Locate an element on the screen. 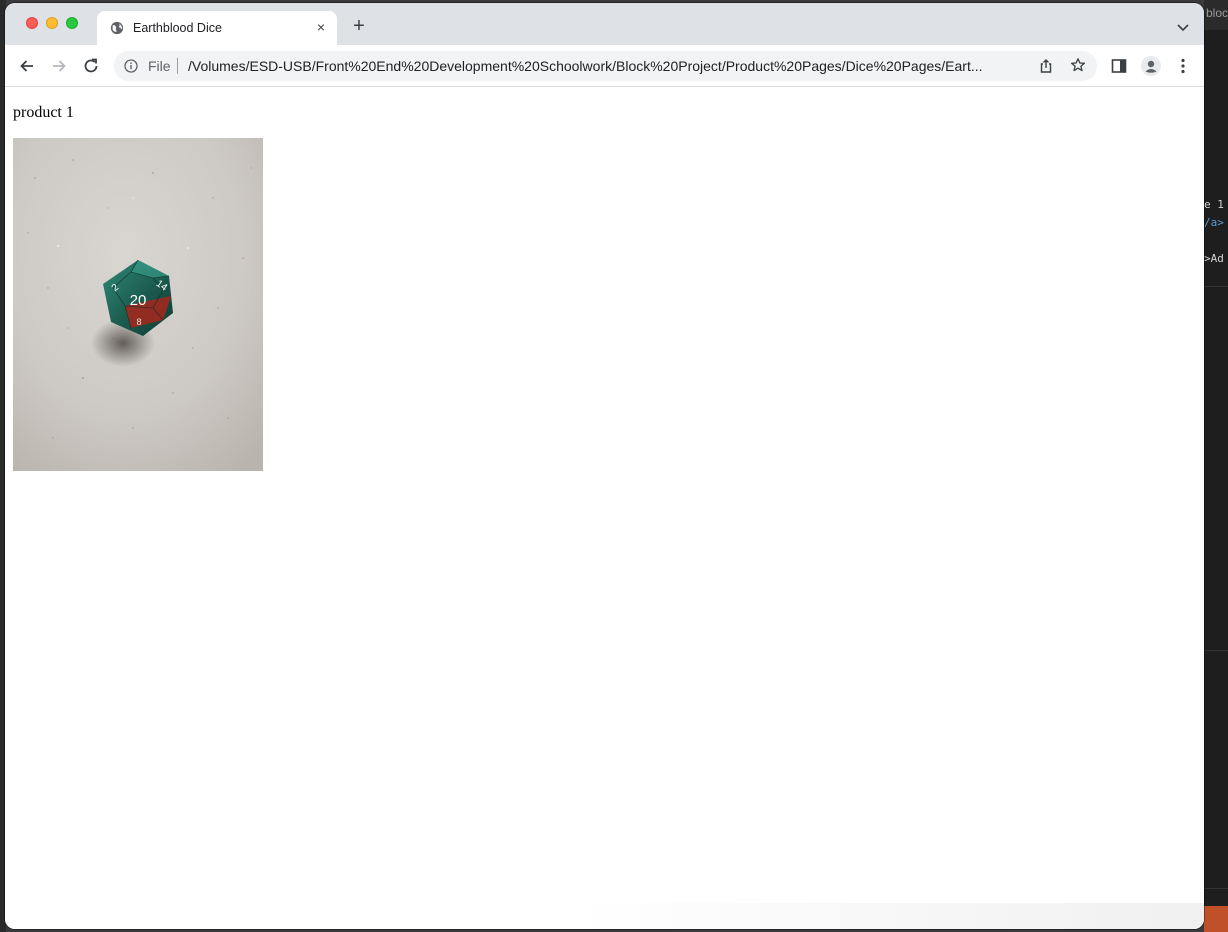 This screenshot has width=1228, height=932. share-icon is located at coordinates (1046, 66).